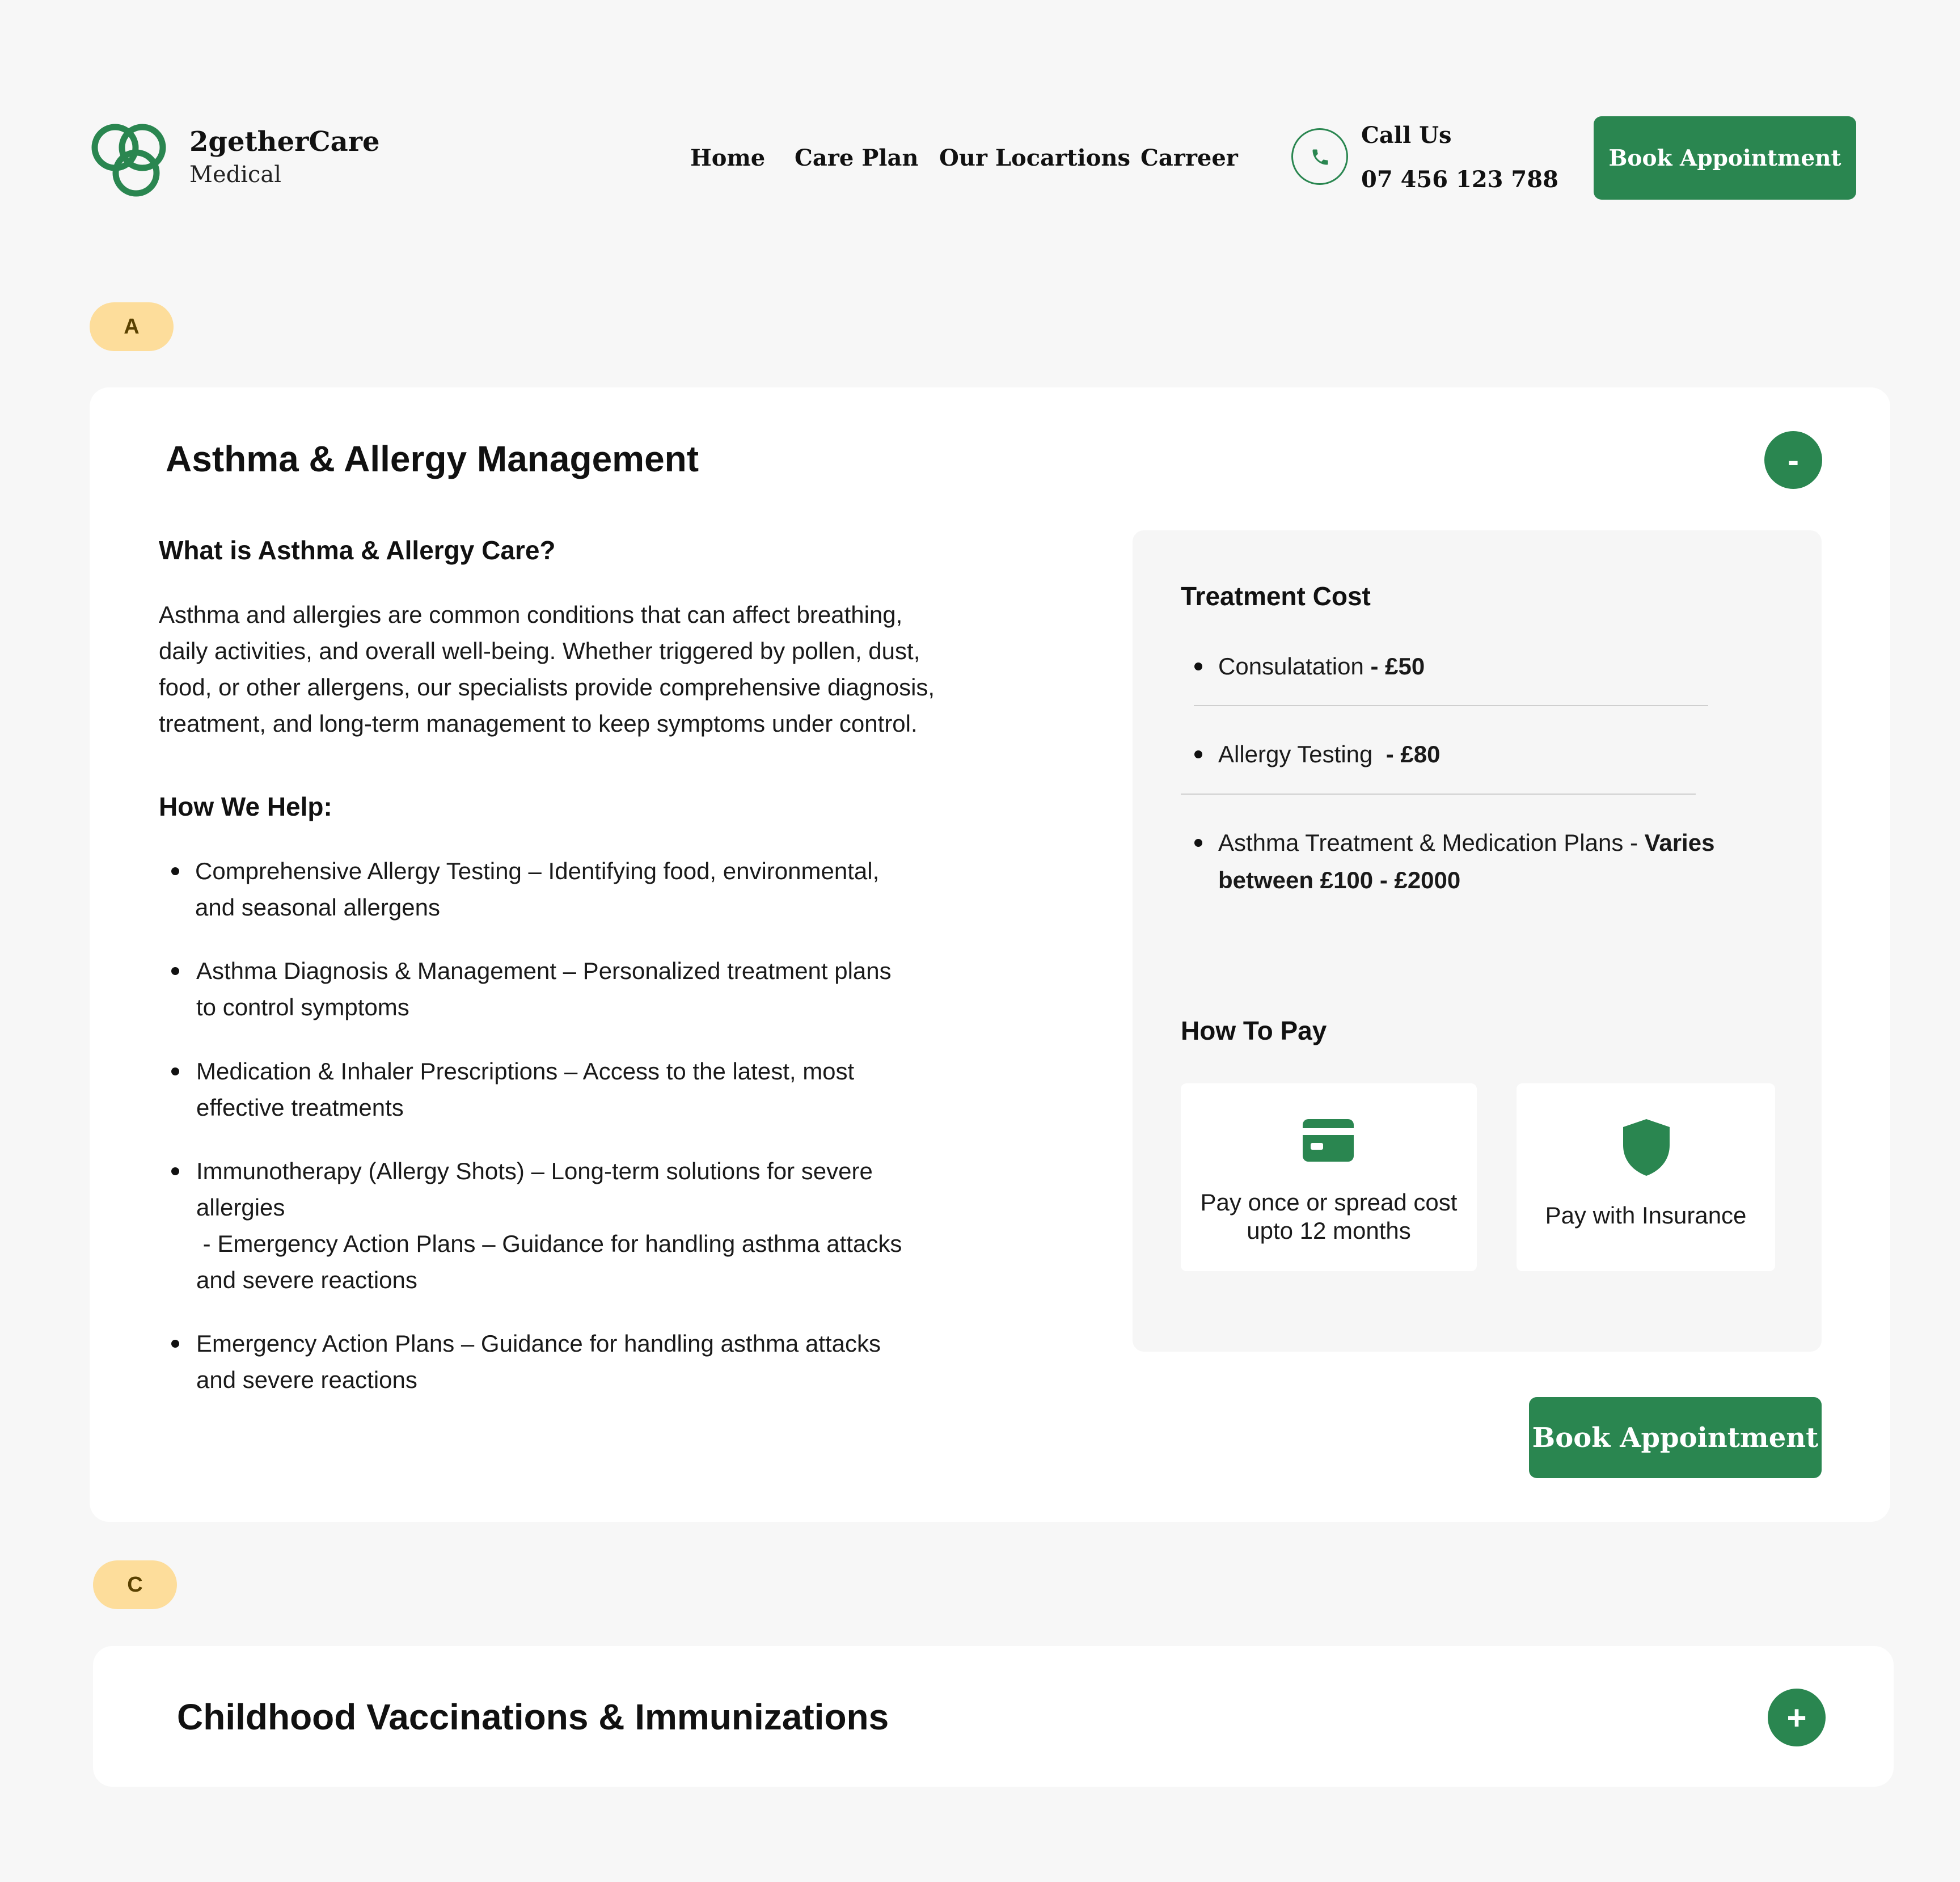 Image resolution: width=1960 pixels, height=1882 pixels. Describe the element at coordinates (358, 550) in the screenshot. I see `what-is-heading: What is Asthma & Allergy Care?` at that location.